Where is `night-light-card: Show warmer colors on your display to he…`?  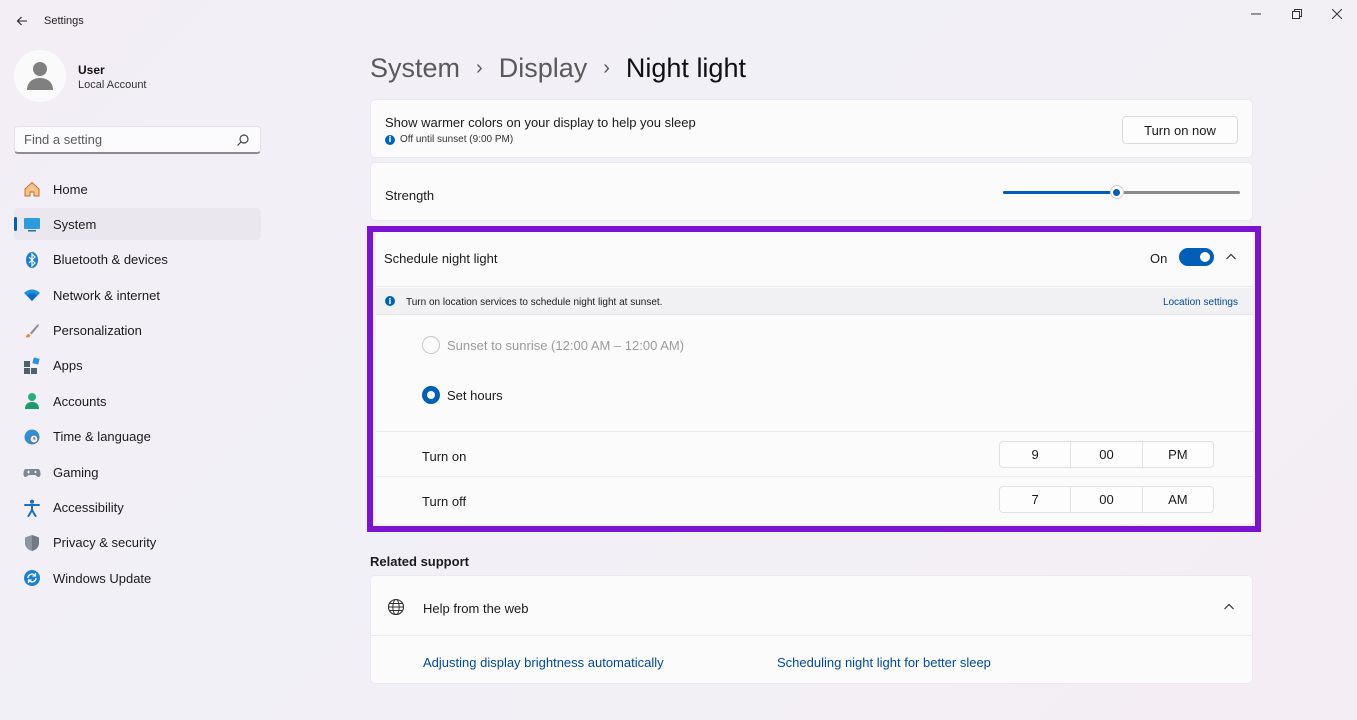
night-light-card: Show warmer colors on your display to he… is located at coordinates (811, 128).